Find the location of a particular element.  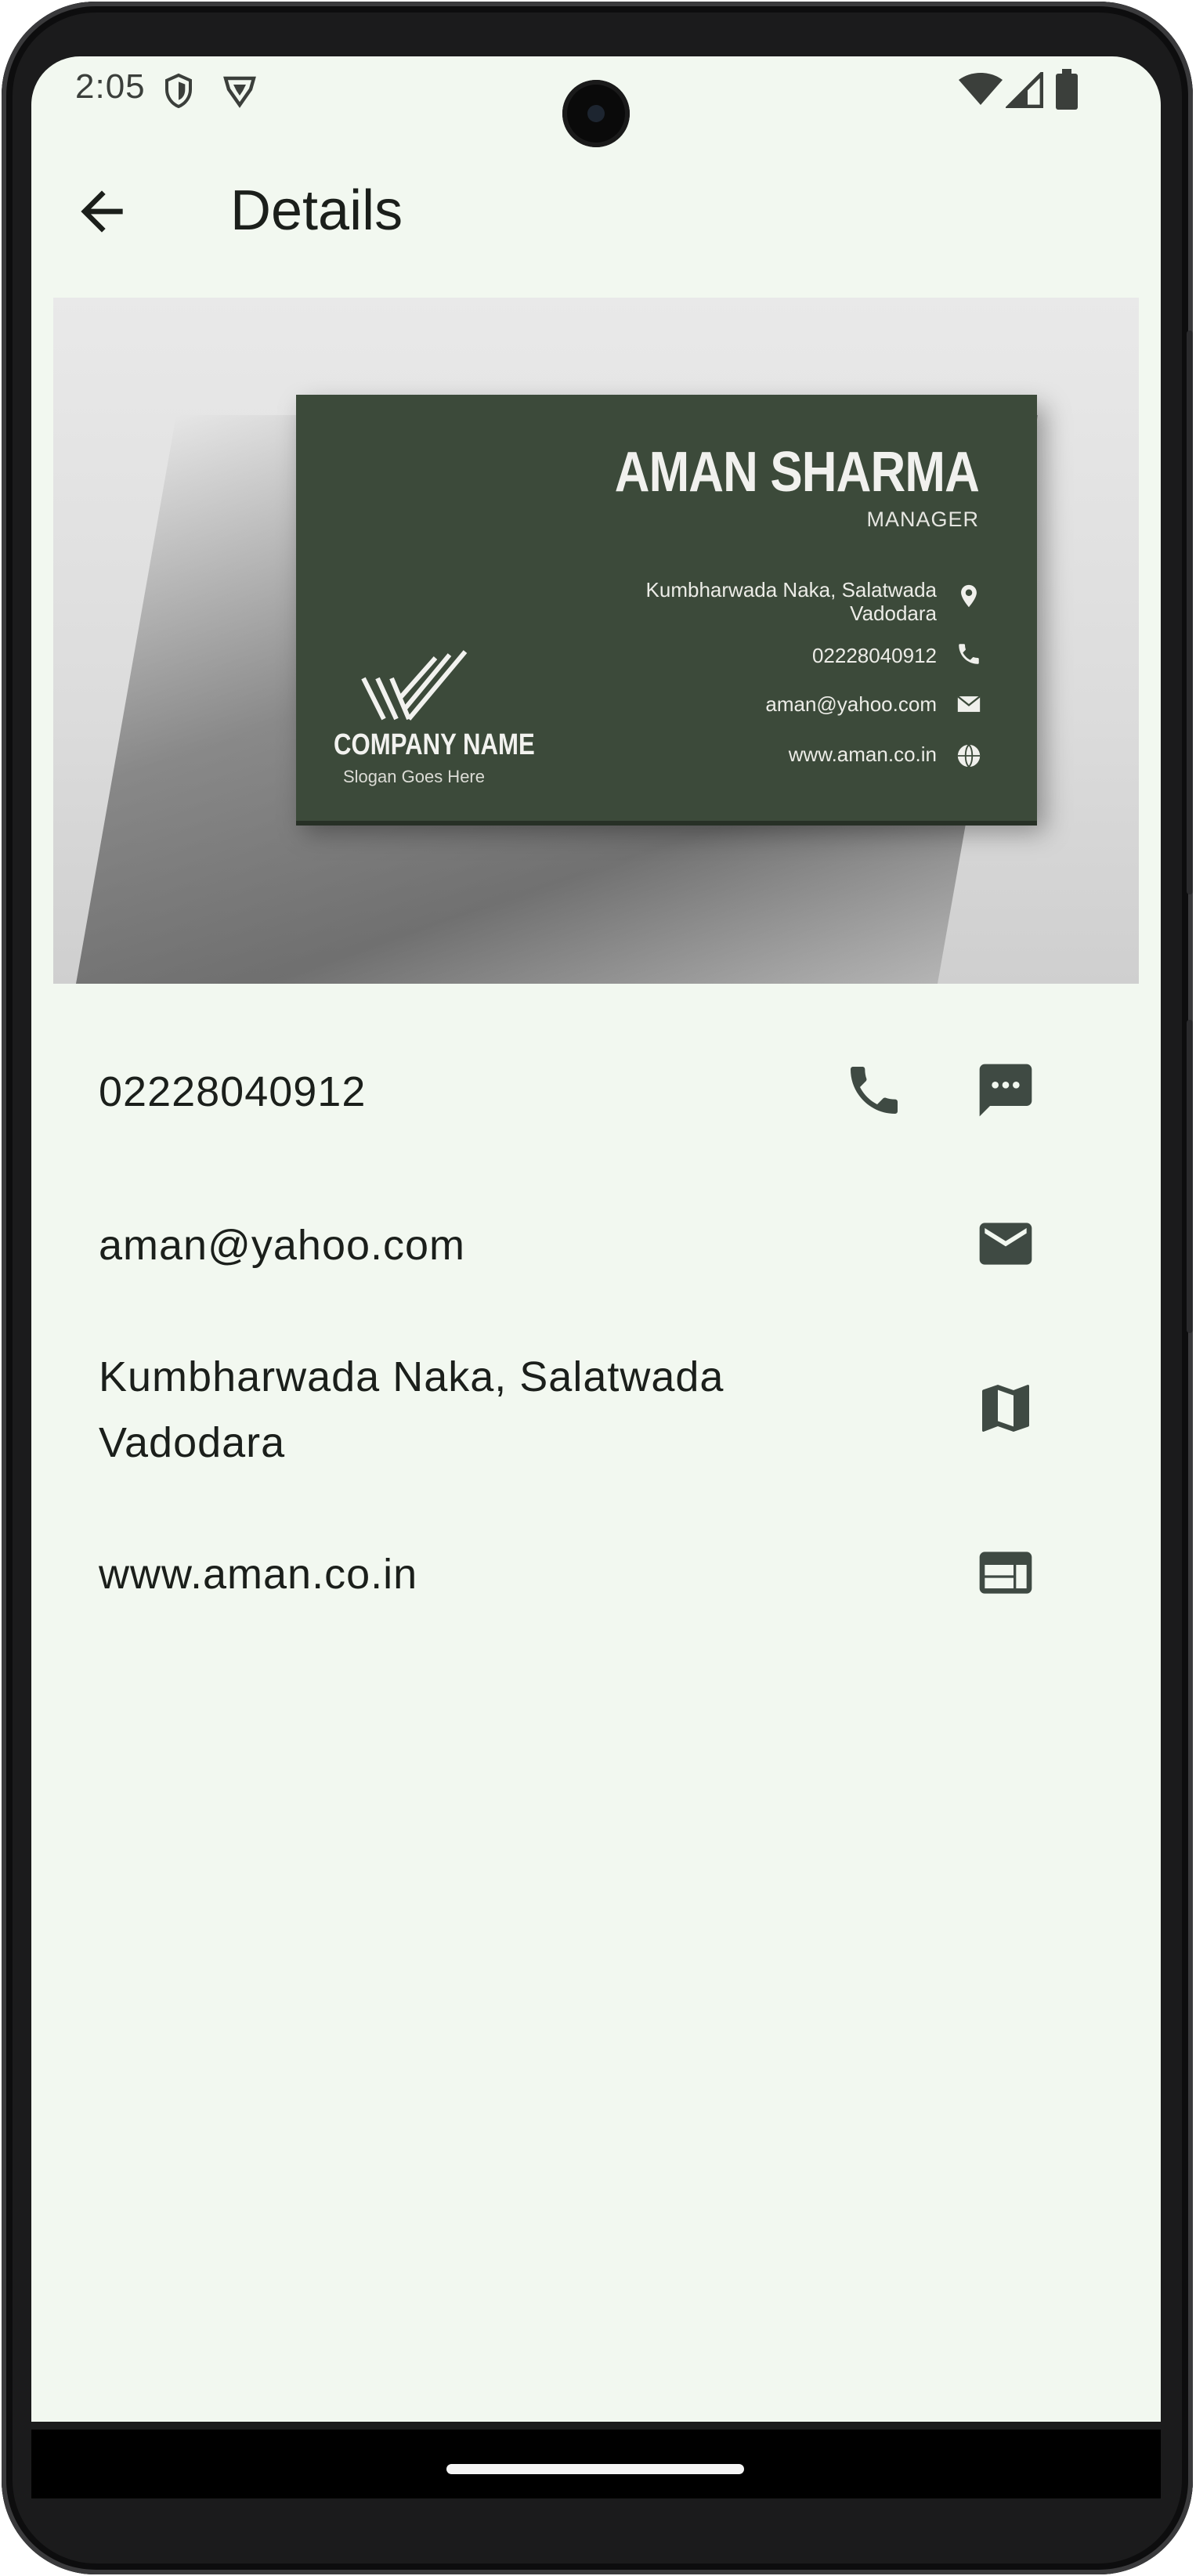

navigation-bar is located at coordinates (596, 2464).